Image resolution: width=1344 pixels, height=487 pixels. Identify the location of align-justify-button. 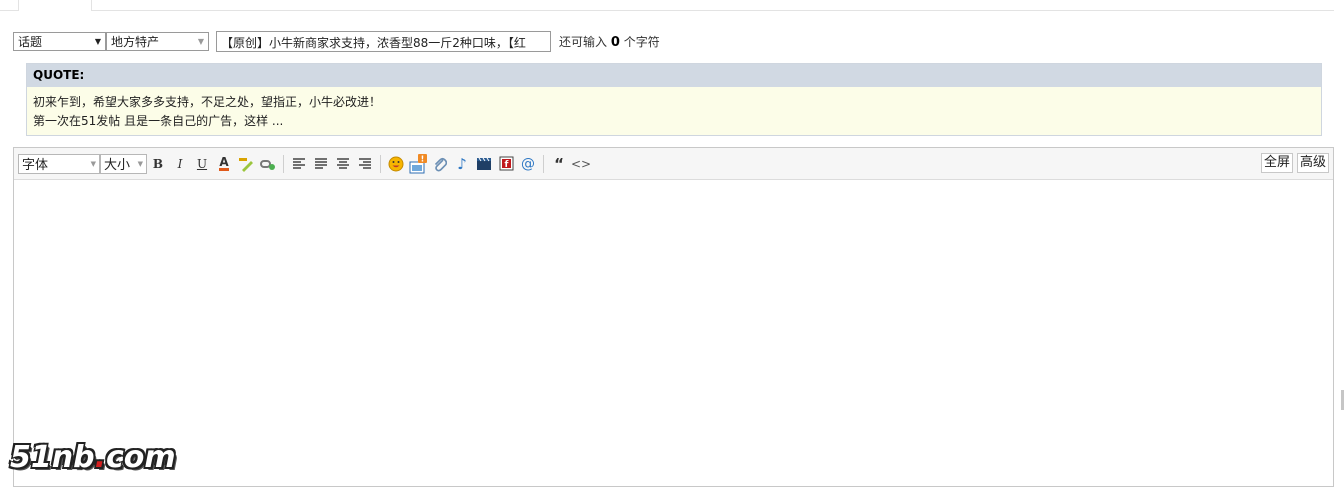
(321, 164).